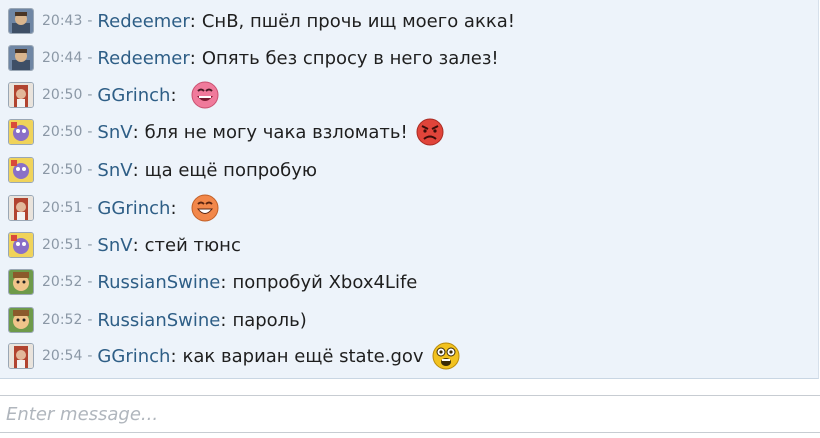 The height and width of the screenshot is (438, 820). I want to click on message-input-bar, so click(410, 414).